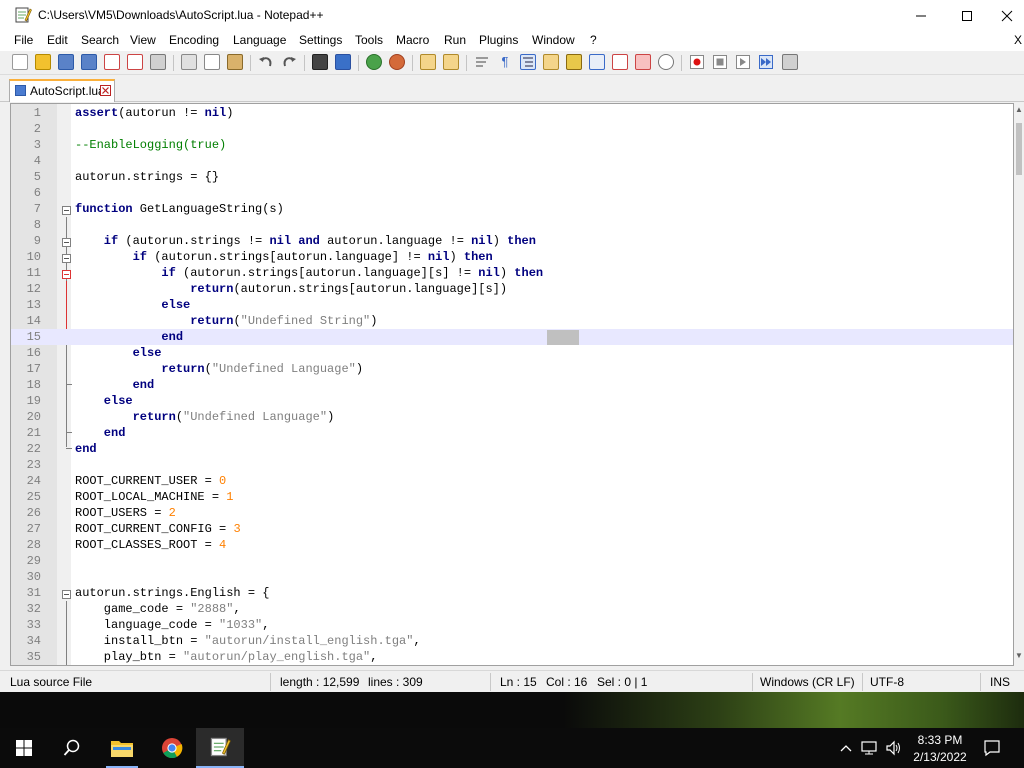 The width and height of the screenshot is (1024, 768). I want to click on maximize-button, so click(967, 15).